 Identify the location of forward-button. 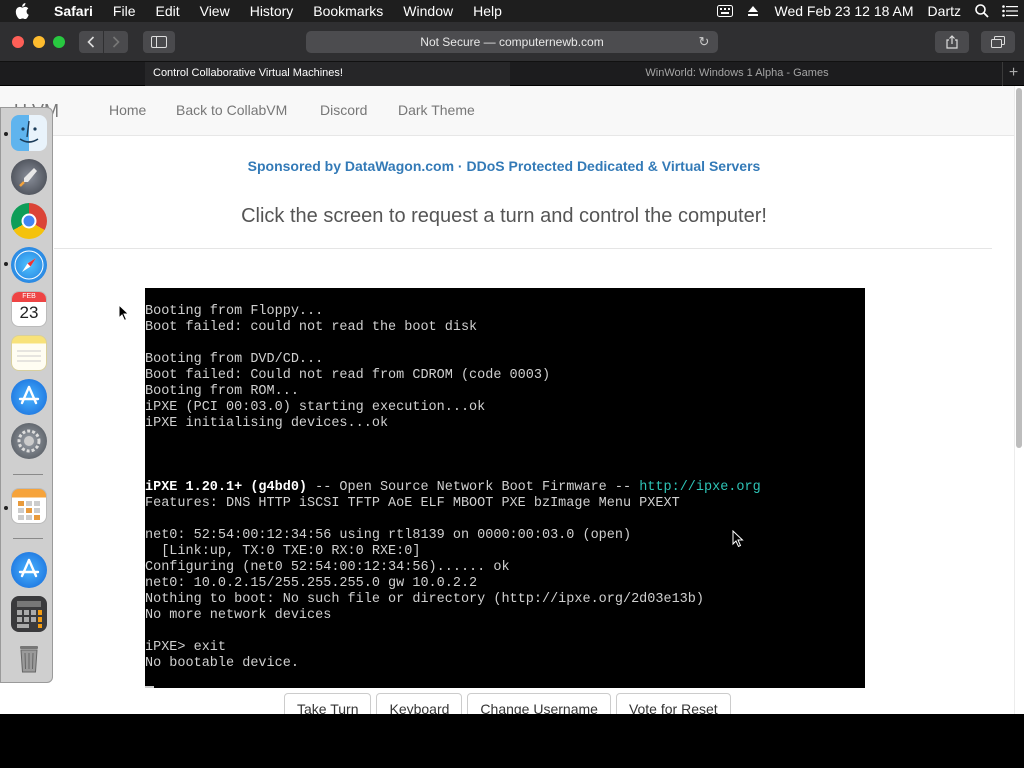
(116, 42).